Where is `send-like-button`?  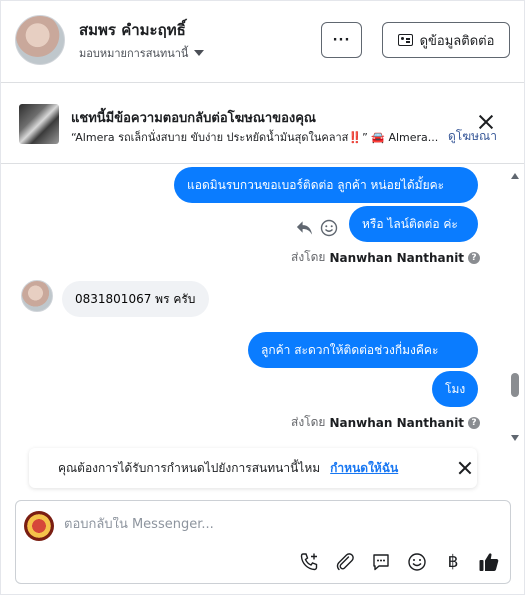
send-like-button is located at coordinates (489, 562).